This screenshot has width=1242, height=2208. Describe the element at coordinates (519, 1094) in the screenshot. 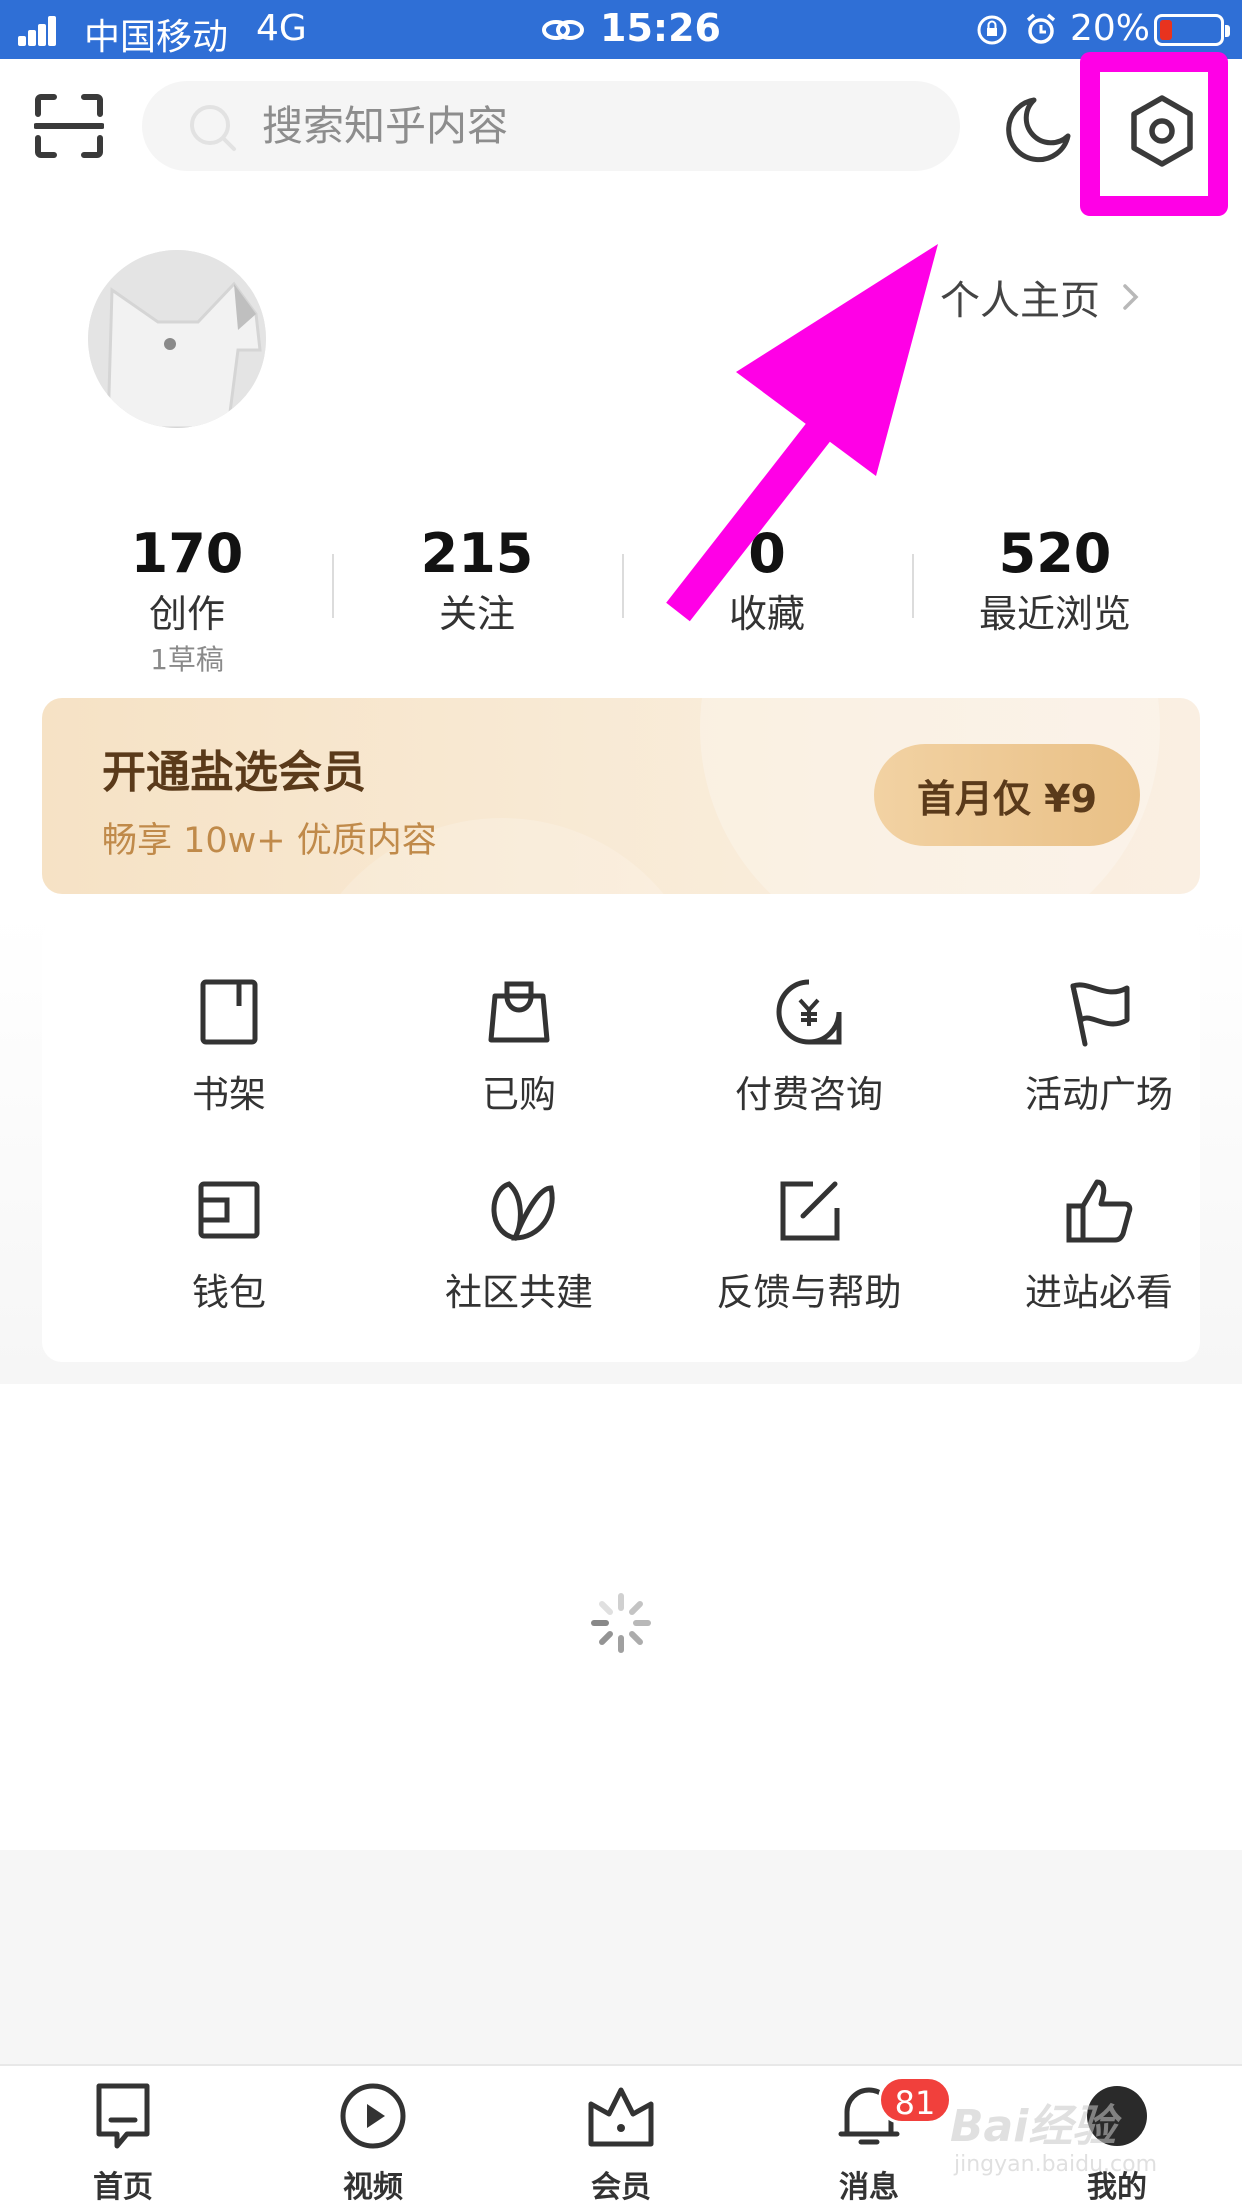

I see `grid-item-label: 已购` at that location.